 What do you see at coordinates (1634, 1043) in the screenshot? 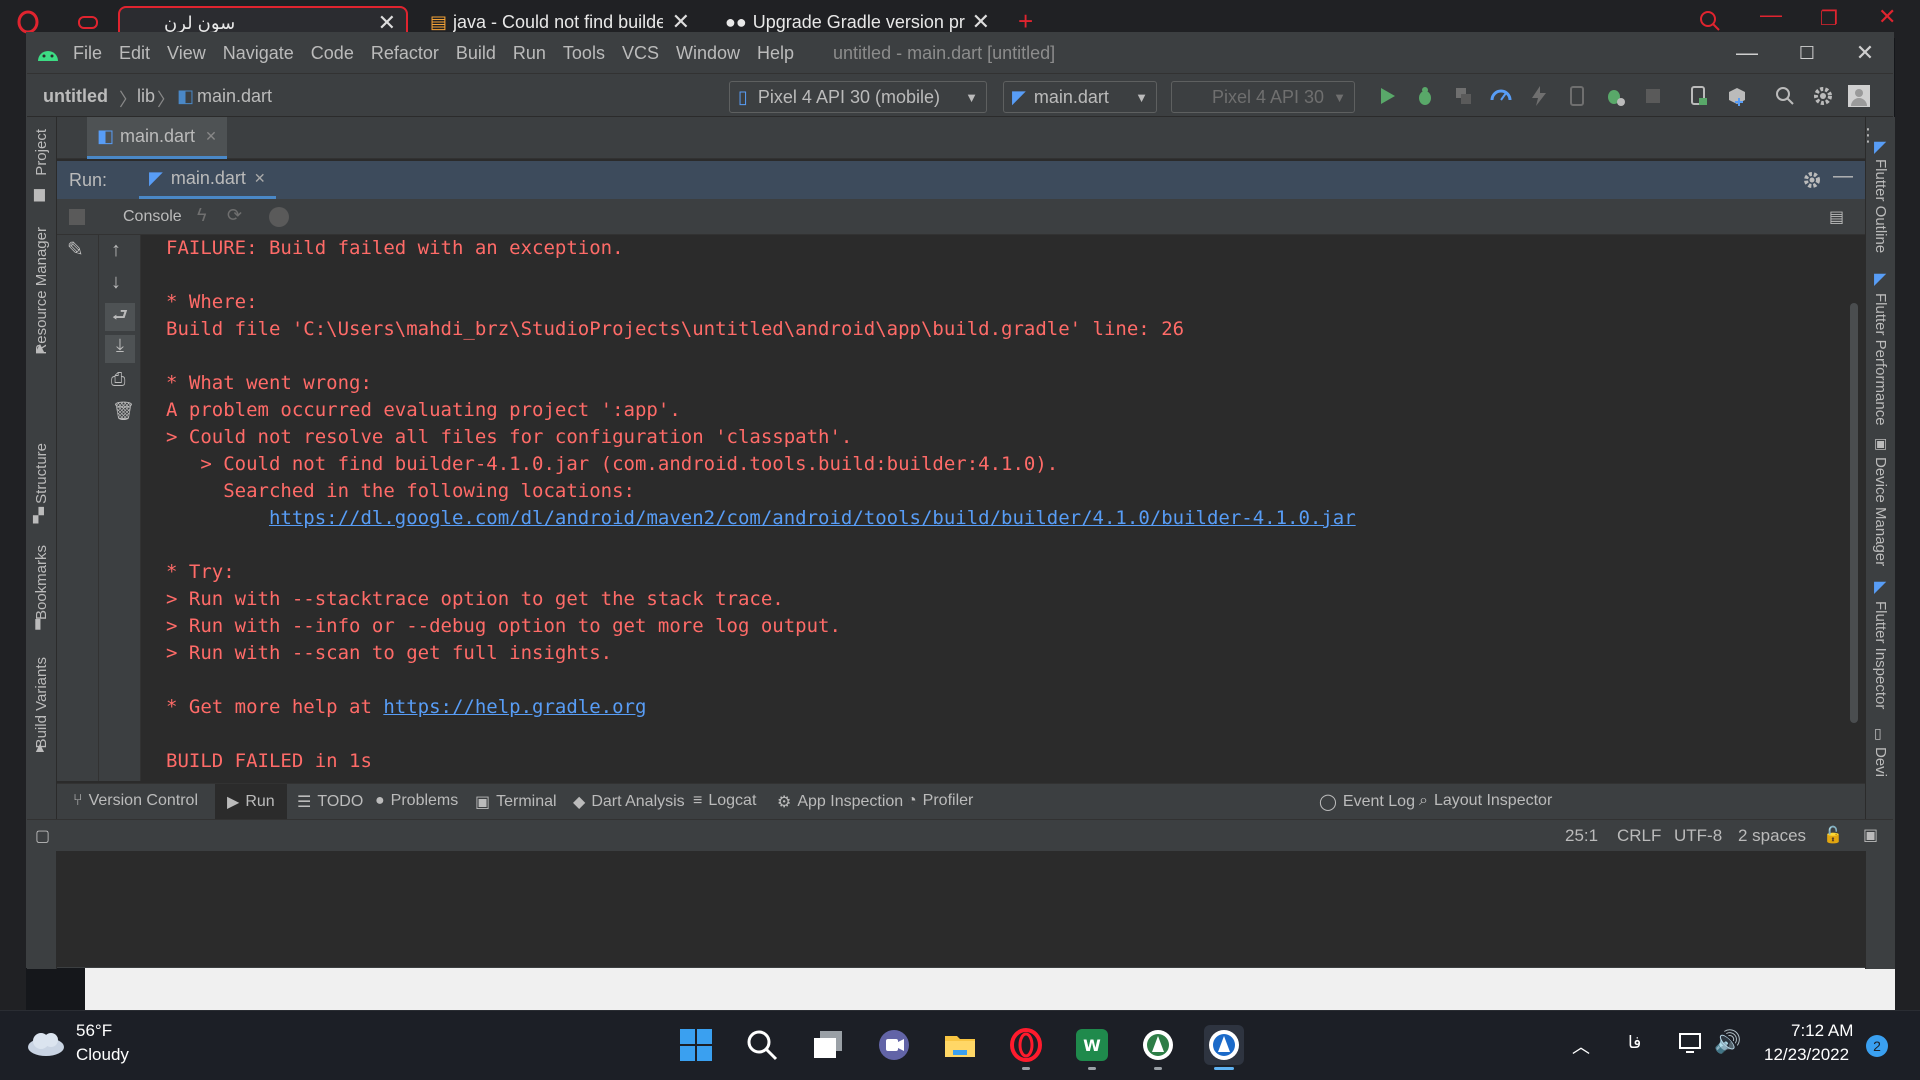
I see `input-language: فا` at bounding box center [1634, 1043].